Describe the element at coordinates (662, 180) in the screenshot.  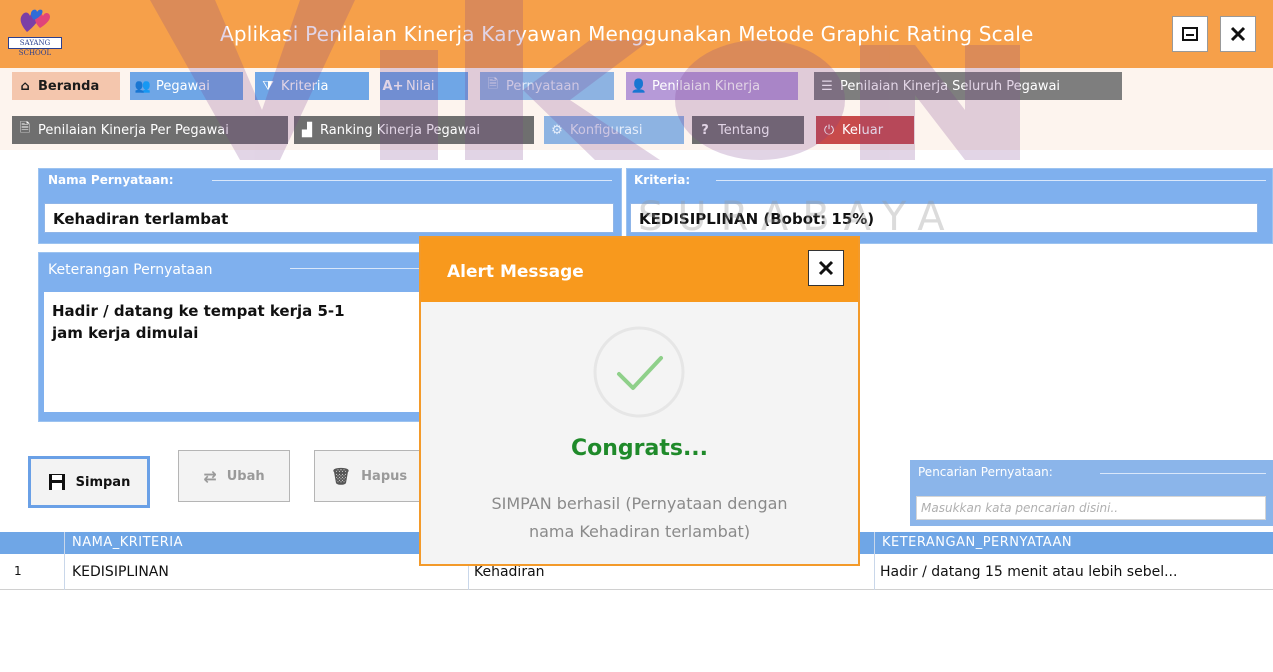
I see `kriteria-label: Kriteria:` at that location.